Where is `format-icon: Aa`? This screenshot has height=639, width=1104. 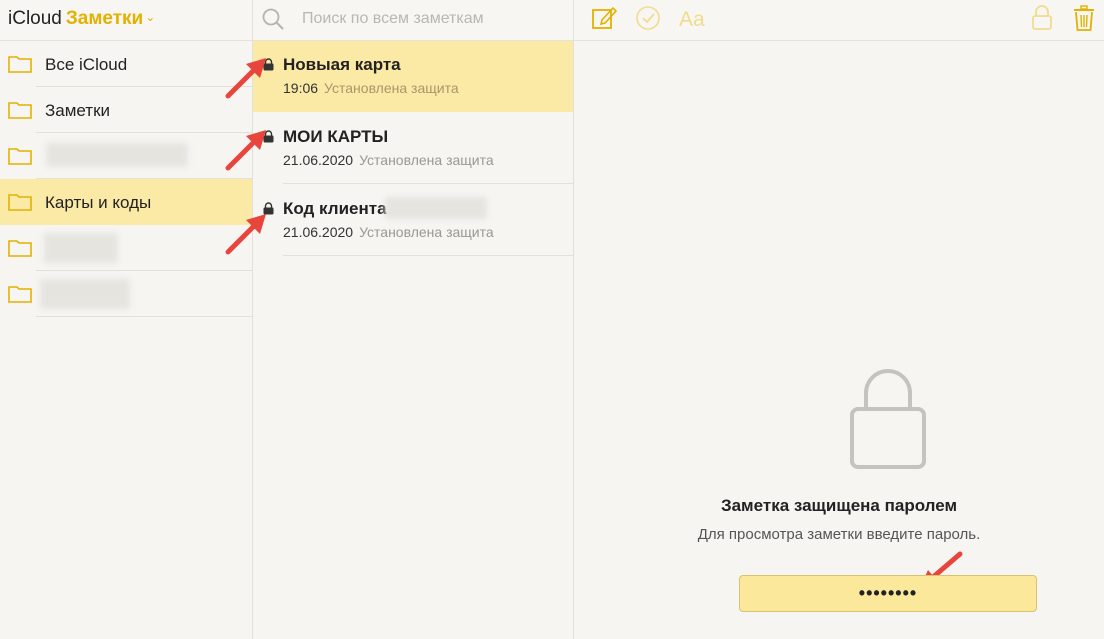
format-icon: Aa is located at coordinates (695, 18).